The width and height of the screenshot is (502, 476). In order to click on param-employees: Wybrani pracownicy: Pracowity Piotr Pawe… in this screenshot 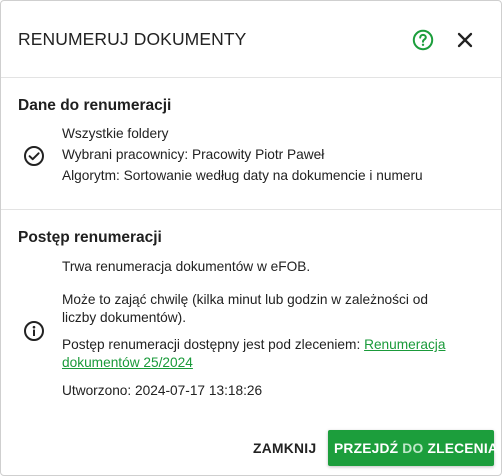, I will do `click(193, 154)`.